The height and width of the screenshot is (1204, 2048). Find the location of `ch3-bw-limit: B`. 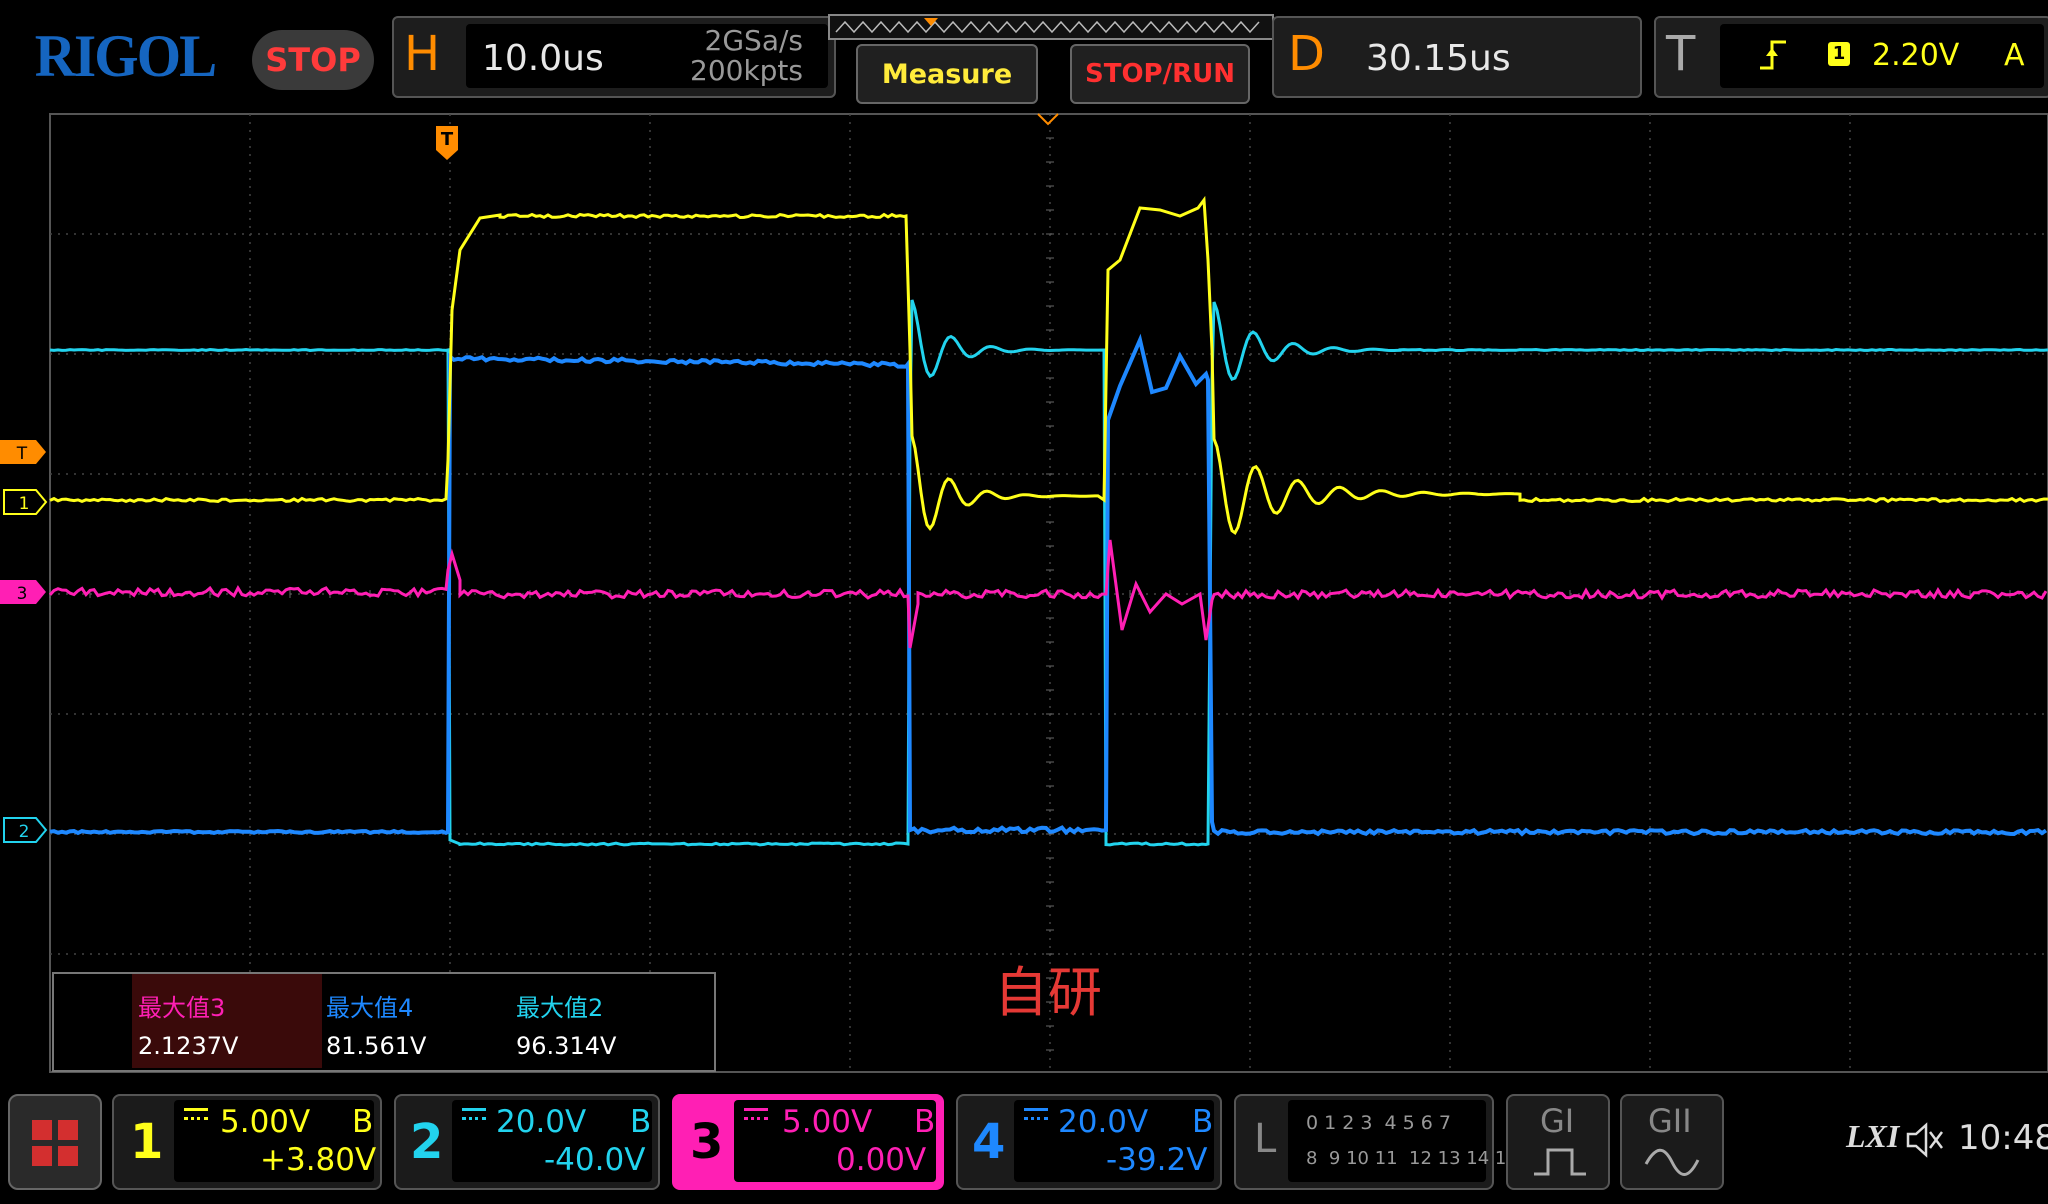

ch3-bw-limit: B is located at coordinates (924, 1122).